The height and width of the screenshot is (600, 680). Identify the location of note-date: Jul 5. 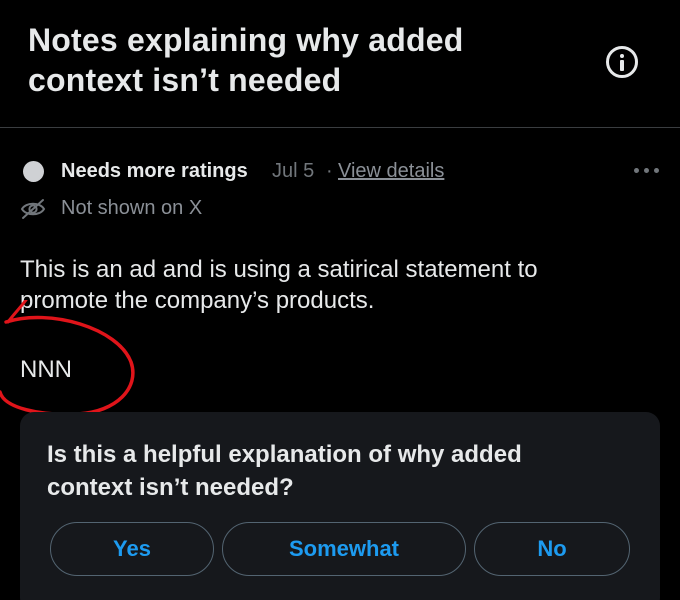
(293, 171).